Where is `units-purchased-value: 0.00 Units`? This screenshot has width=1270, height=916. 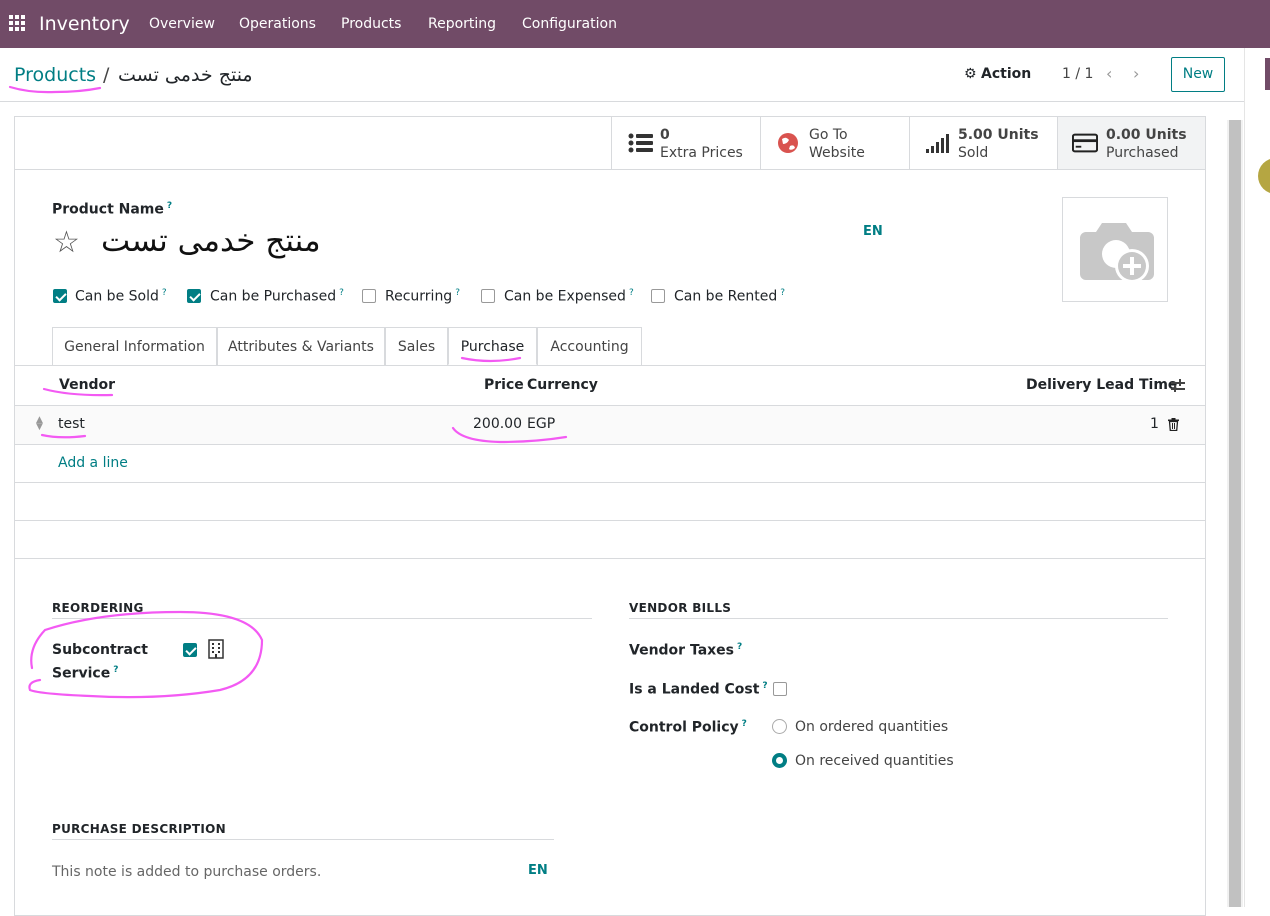
units-purchased-value: 0.00 Units is located at coordinates (1146, 135).